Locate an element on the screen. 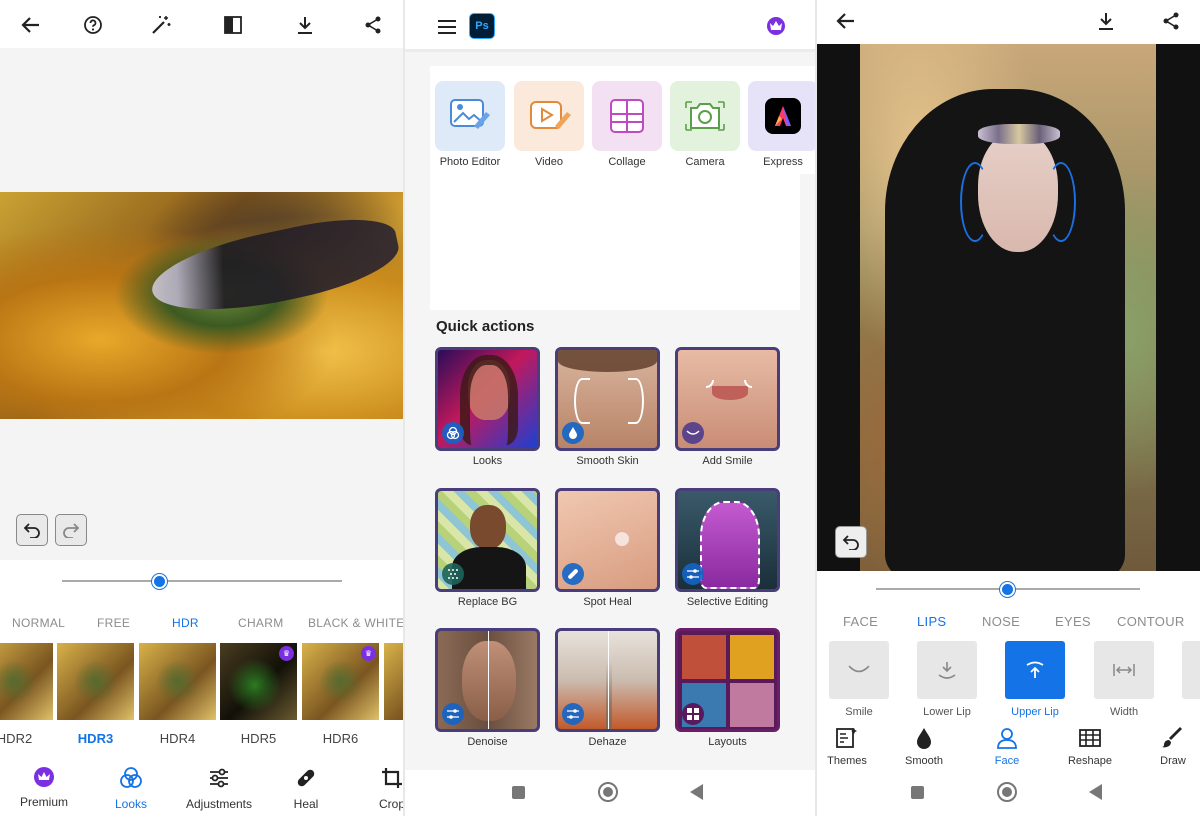 This screenshot has width=1200, height=816. tab-lips: LIPS is located at coordinates (931, 621).